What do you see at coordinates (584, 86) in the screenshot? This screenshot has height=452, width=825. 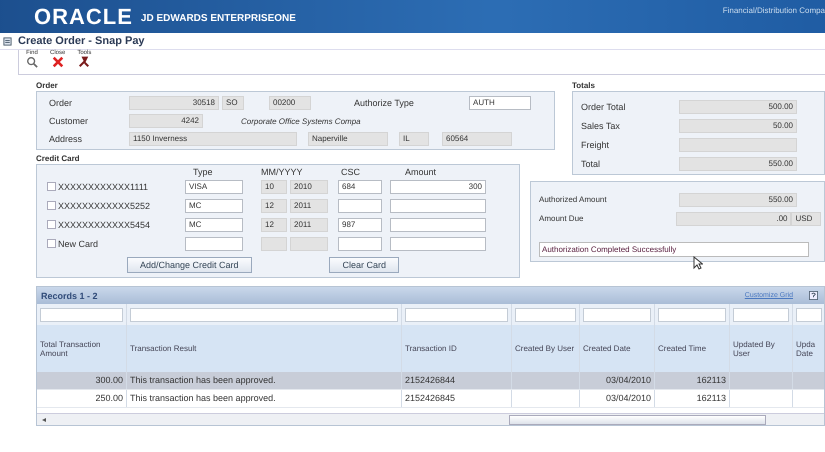 I see `section-heading: Totals` at bounding box center [584, 86].